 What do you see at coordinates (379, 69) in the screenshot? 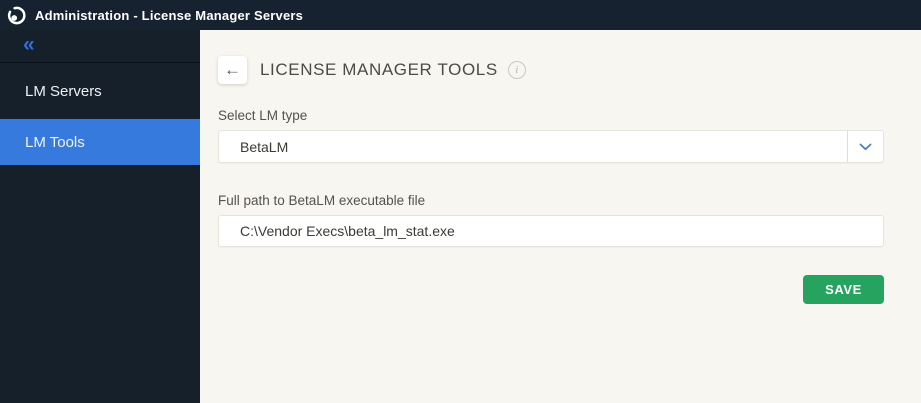
I see `page-title: LICENSE MANAGER TOOLS` at bounding box center [379, 69].